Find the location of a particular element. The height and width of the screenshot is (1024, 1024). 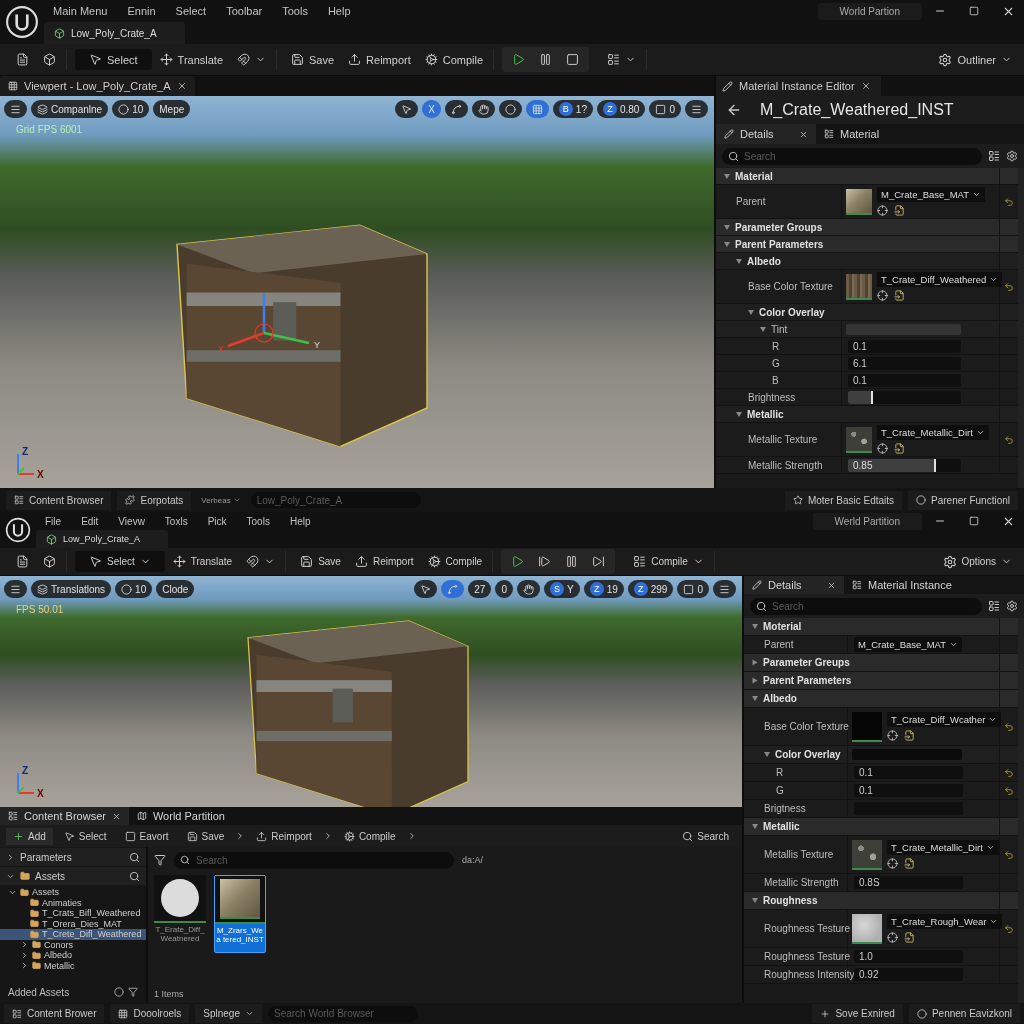

slider-fill is located at coordinates (892, 465).